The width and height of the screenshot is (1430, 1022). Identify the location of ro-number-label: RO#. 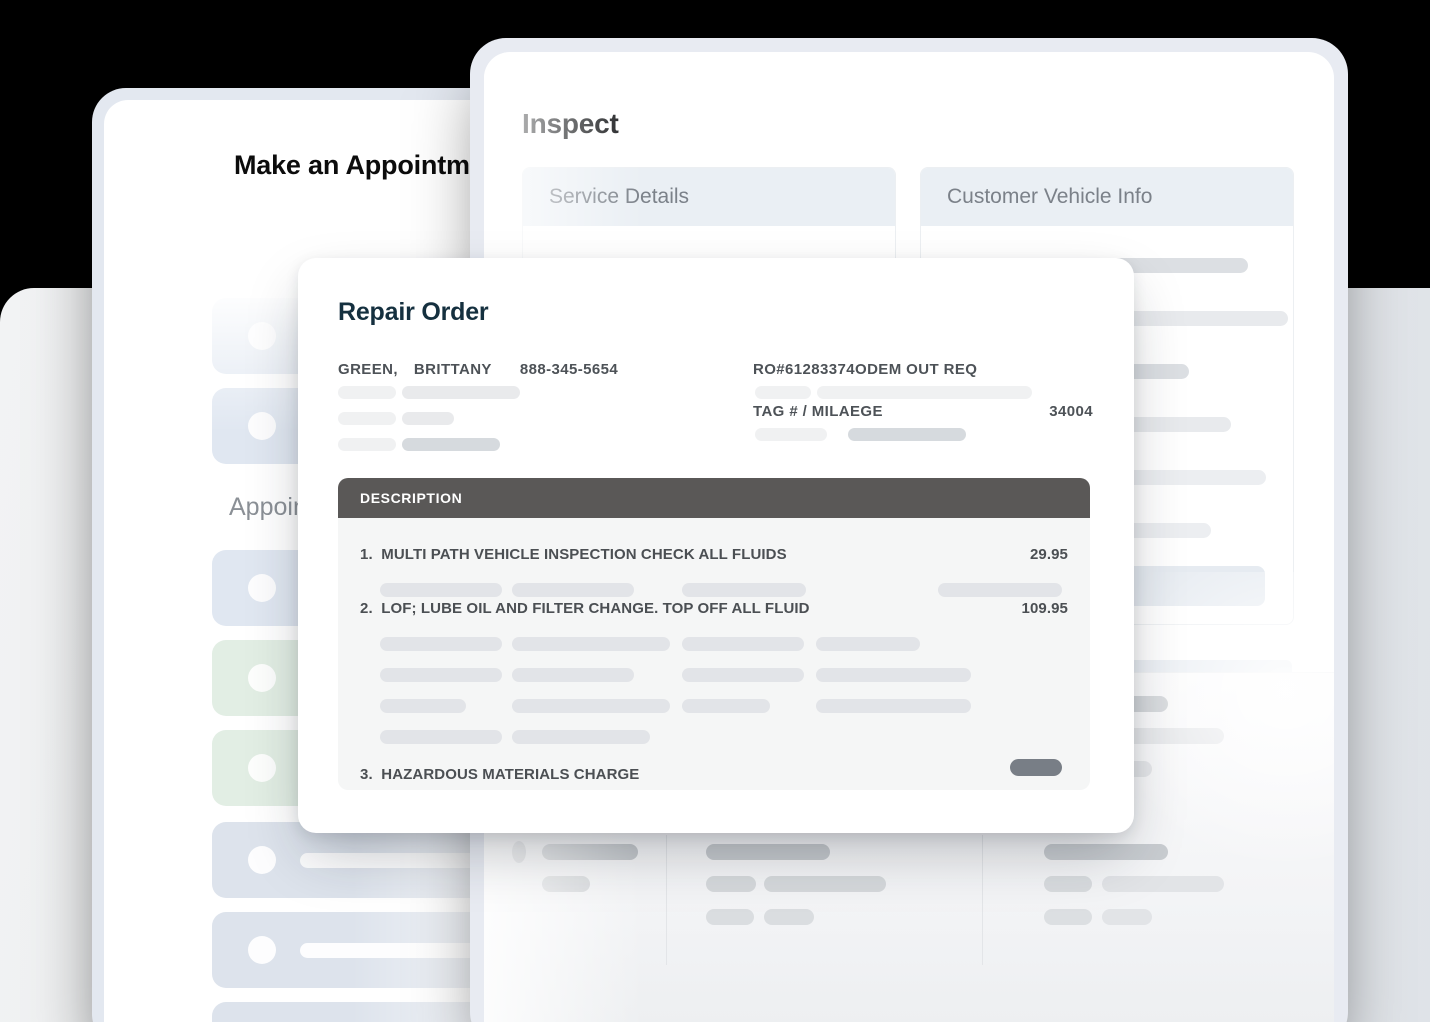
(769, 369).